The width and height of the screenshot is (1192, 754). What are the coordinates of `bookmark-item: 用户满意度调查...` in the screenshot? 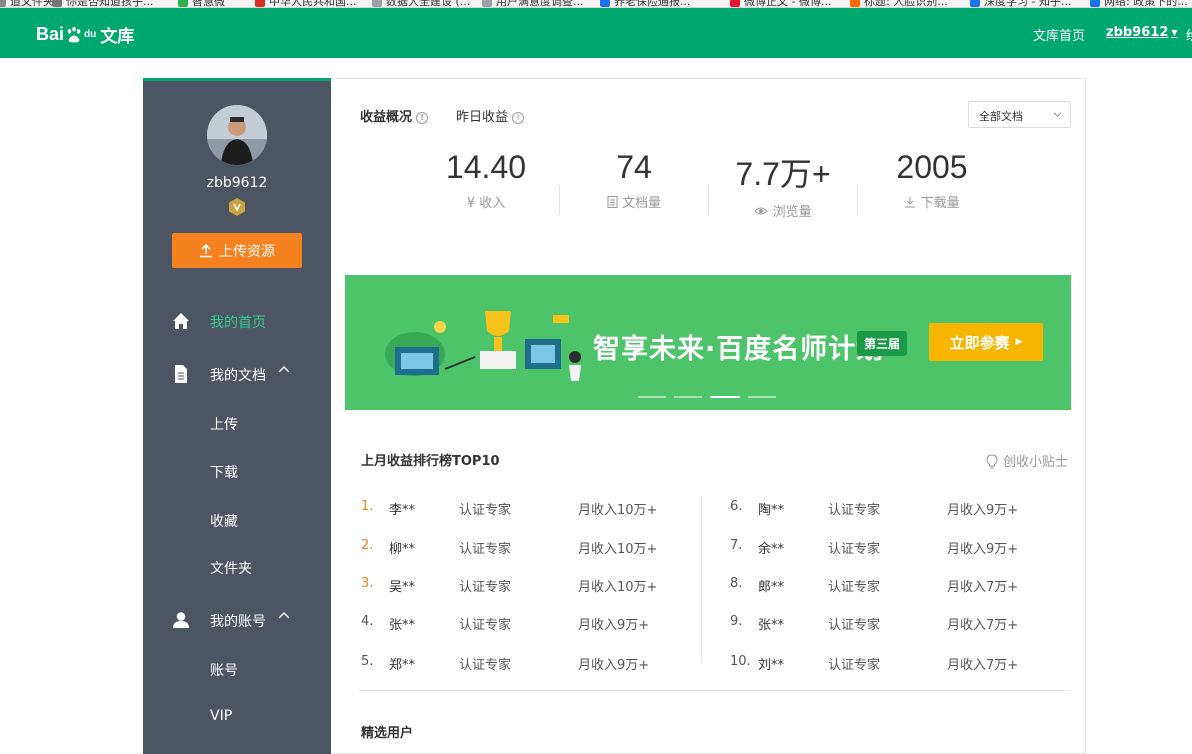 It's located at (533, 3).